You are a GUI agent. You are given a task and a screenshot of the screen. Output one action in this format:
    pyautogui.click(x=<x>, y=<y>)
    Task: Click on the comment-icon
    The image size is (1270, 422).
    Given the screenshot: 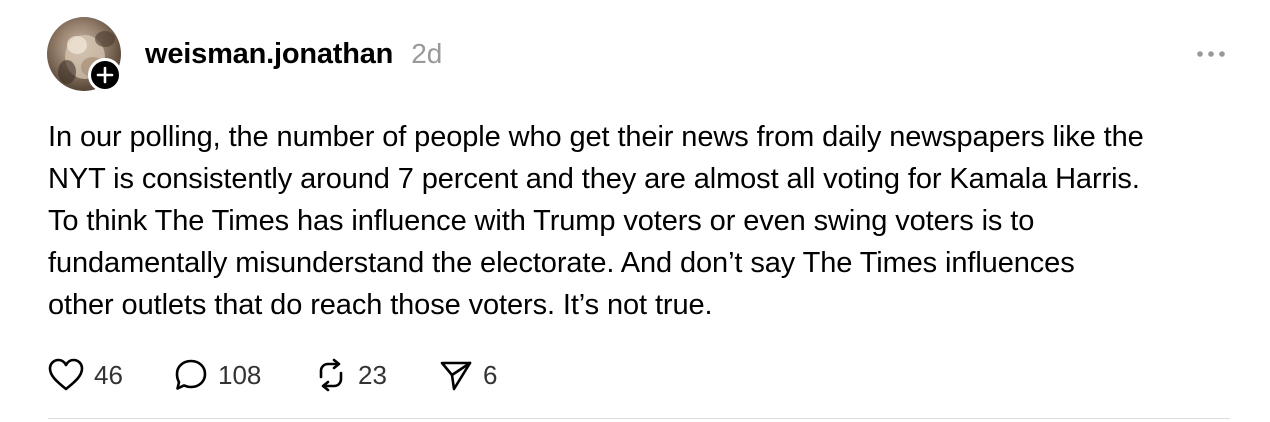 What is the action you would take?
    pyautogui.click(x=191, y=374)
    